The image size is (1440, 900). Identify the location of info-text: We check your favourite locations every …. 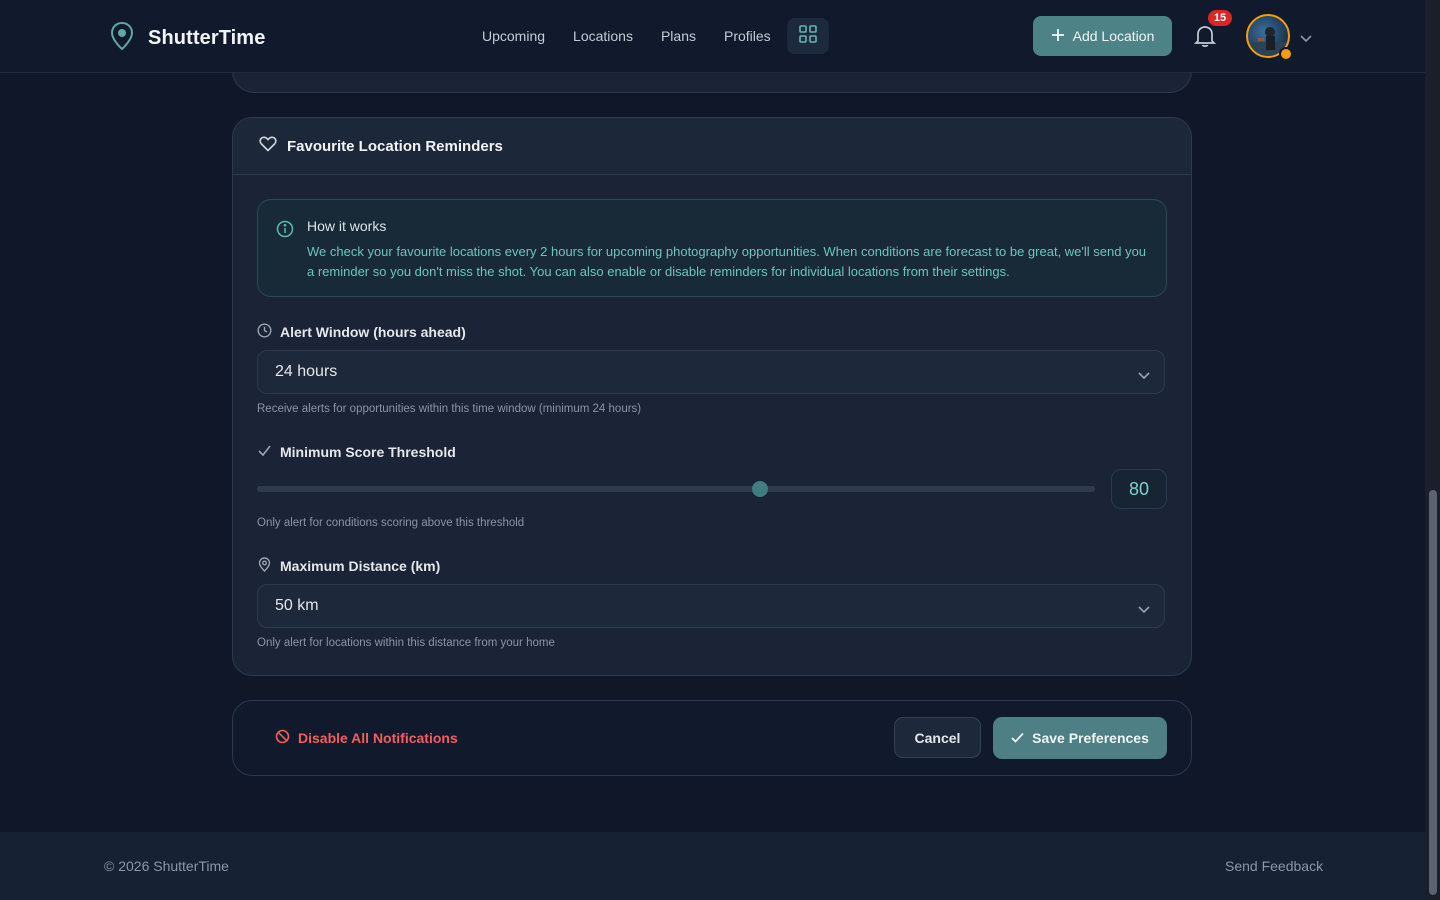
(727, 261).